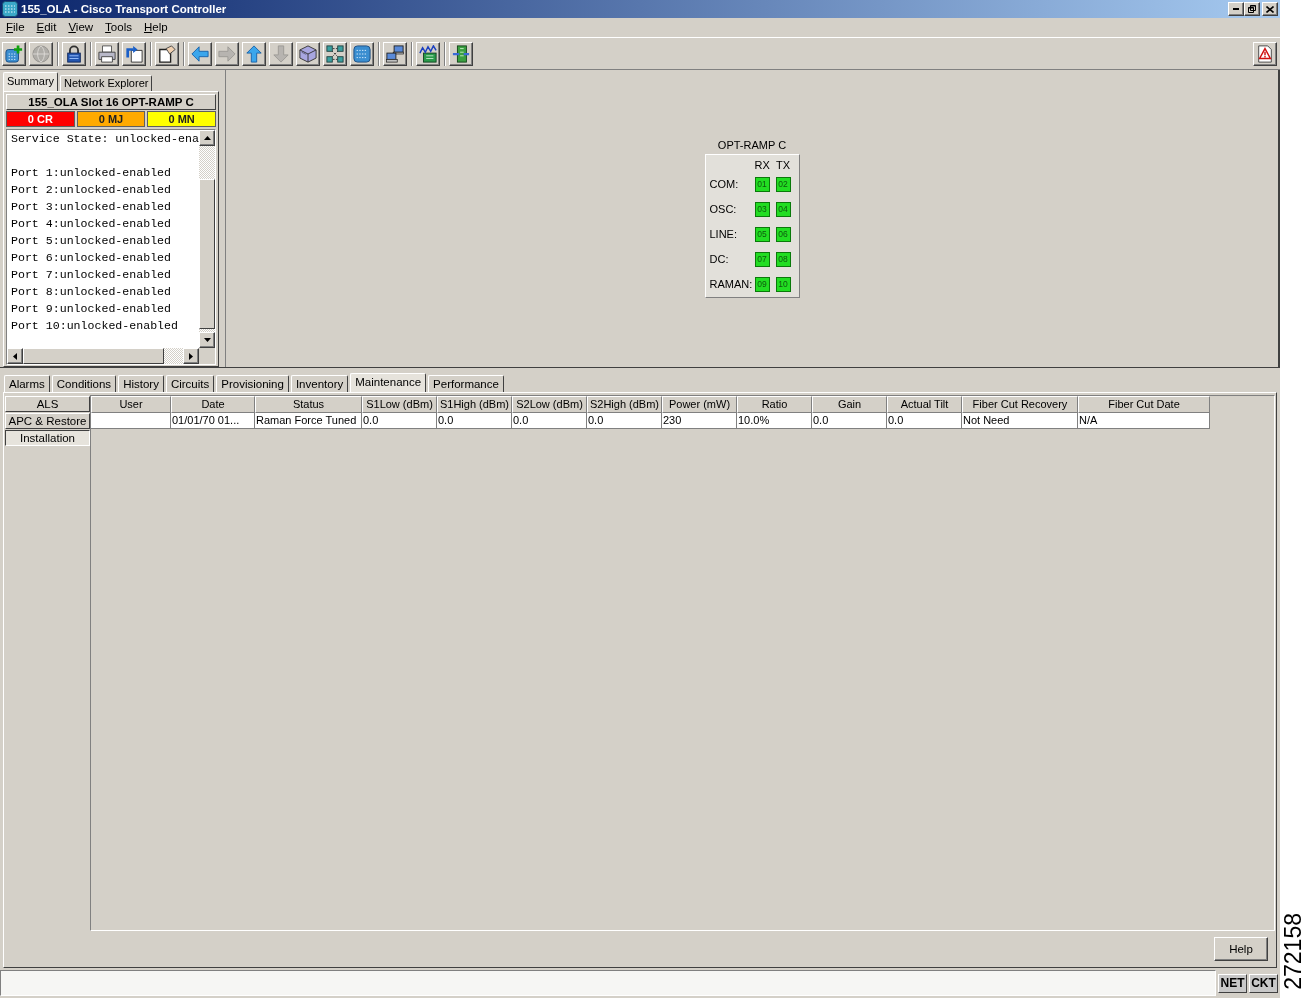 This screenshot has width=1306, height=998. I want to click on minimize-button, so click(1236, 9).